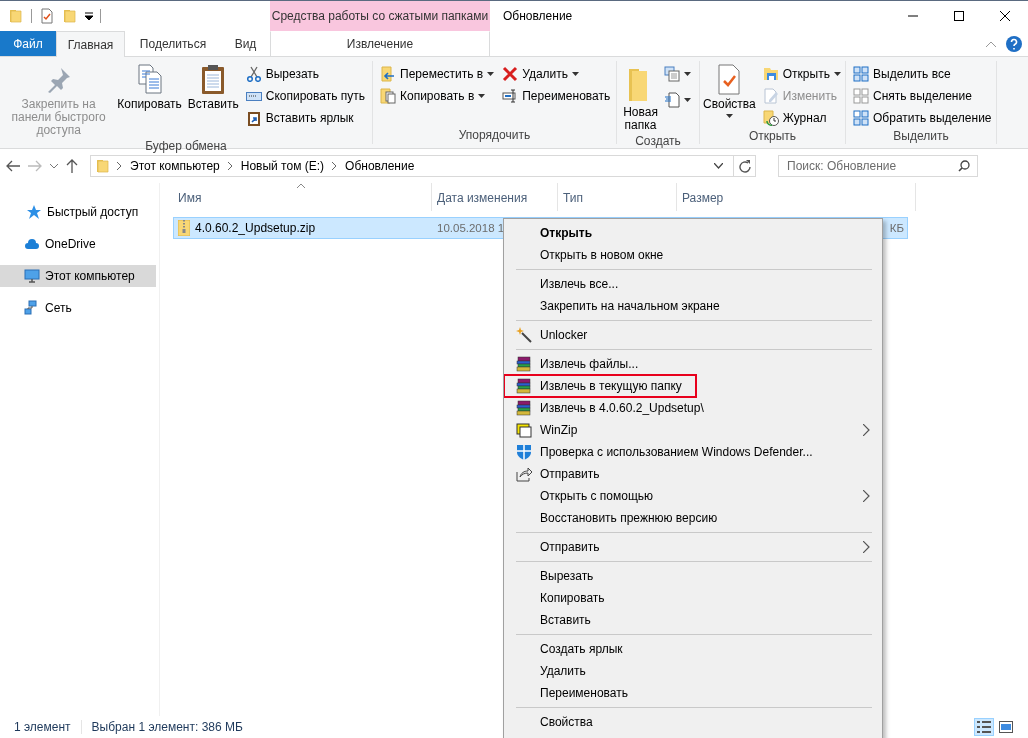  Describe the element at coordinates (380, 16) in the screenshot. I see `tab-group-header: Средства работы со сжатыми папками` at that location.